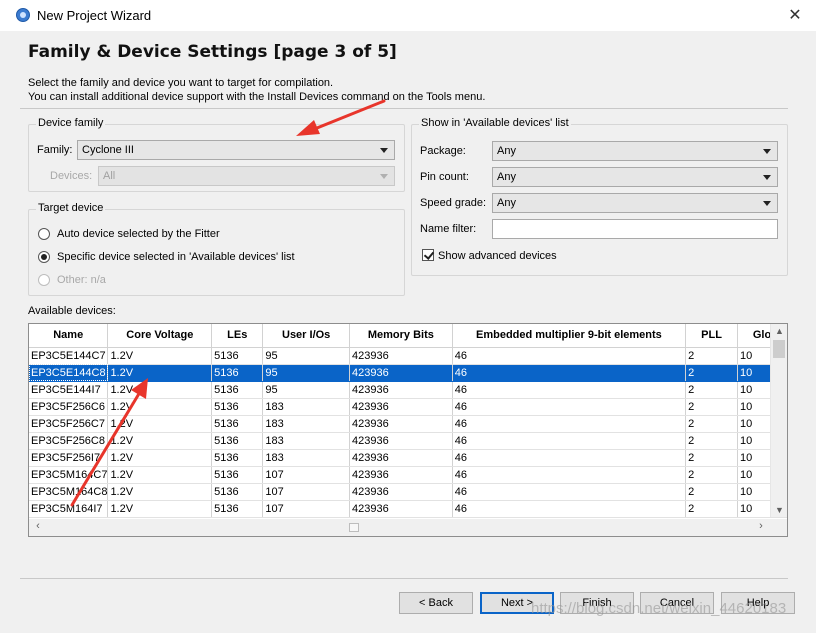 The width and height of the screenshot is (816, 633). Describe the element at coordinates (71, 123) in the screenshot. I see `device-family-title: Device family` at that location.